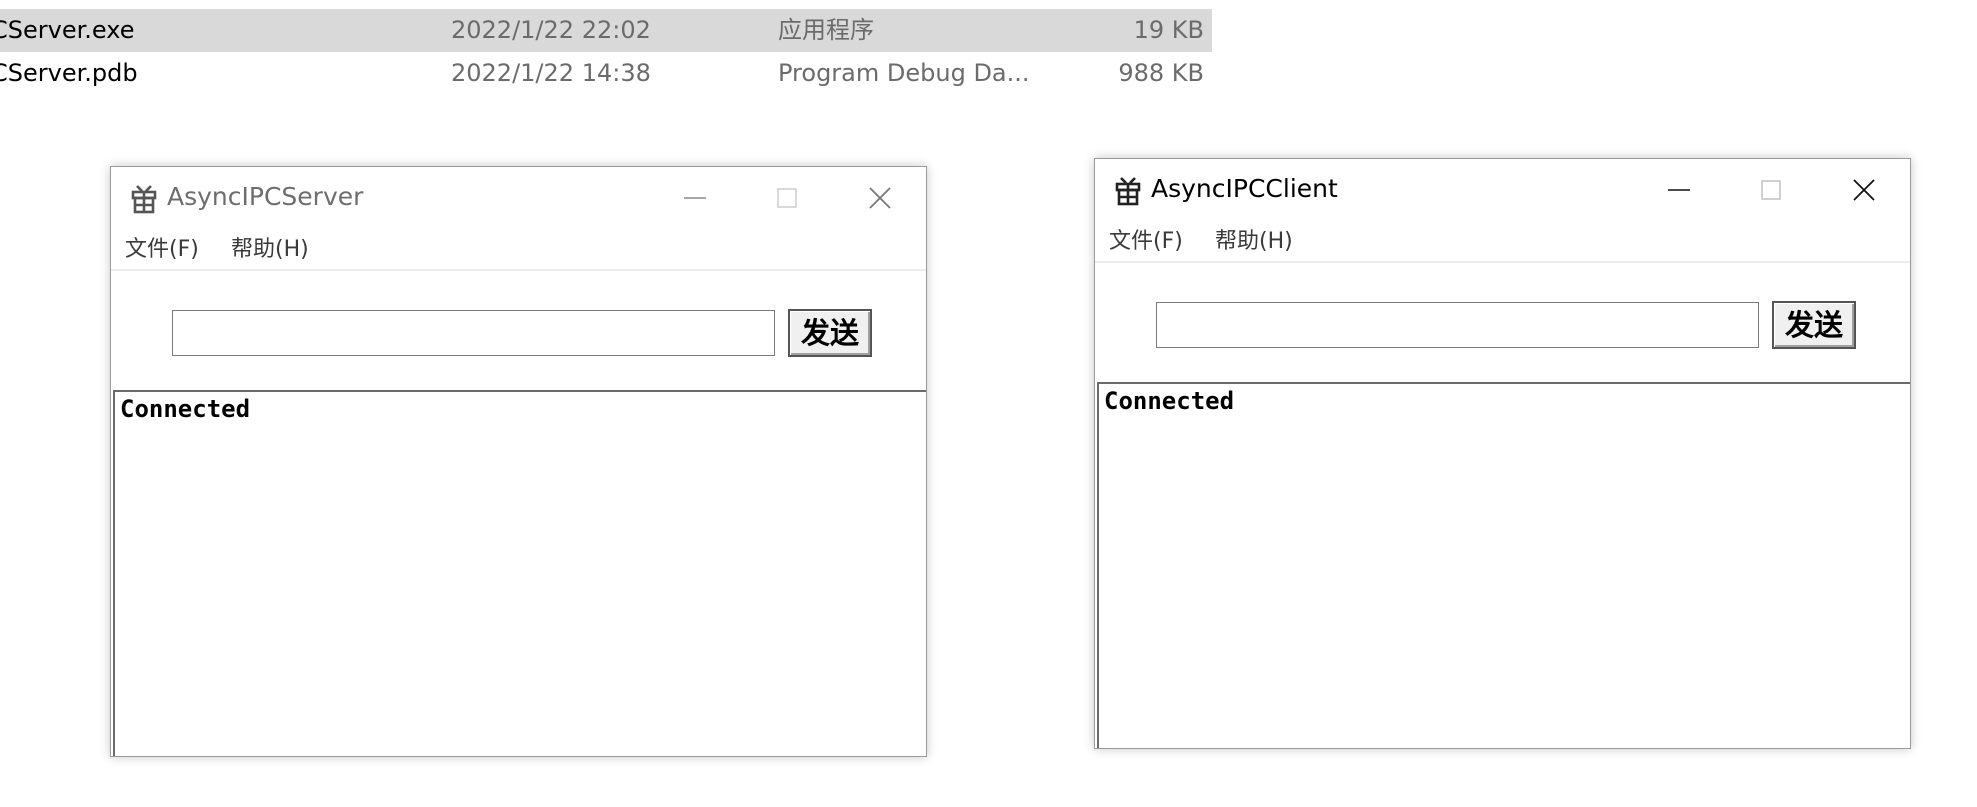  What do you see at coordinates (826, 30) in the screenshot?
I see `file-type: 应用程序` at bounding box center [826, 30].